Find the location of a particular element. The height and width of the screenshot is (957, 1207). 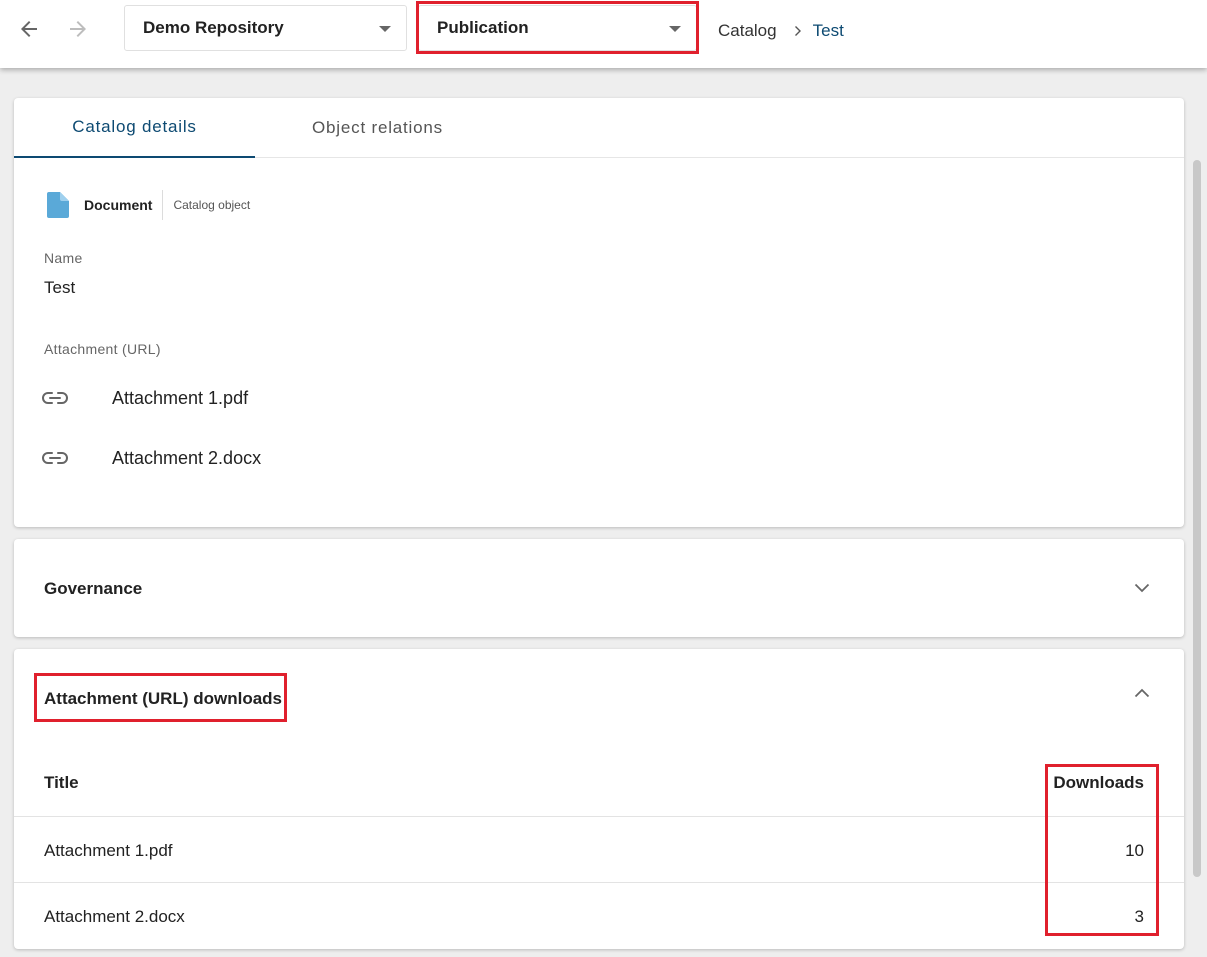

breadcrumb-catalog: Catalog is located at coordinates (747, 31).